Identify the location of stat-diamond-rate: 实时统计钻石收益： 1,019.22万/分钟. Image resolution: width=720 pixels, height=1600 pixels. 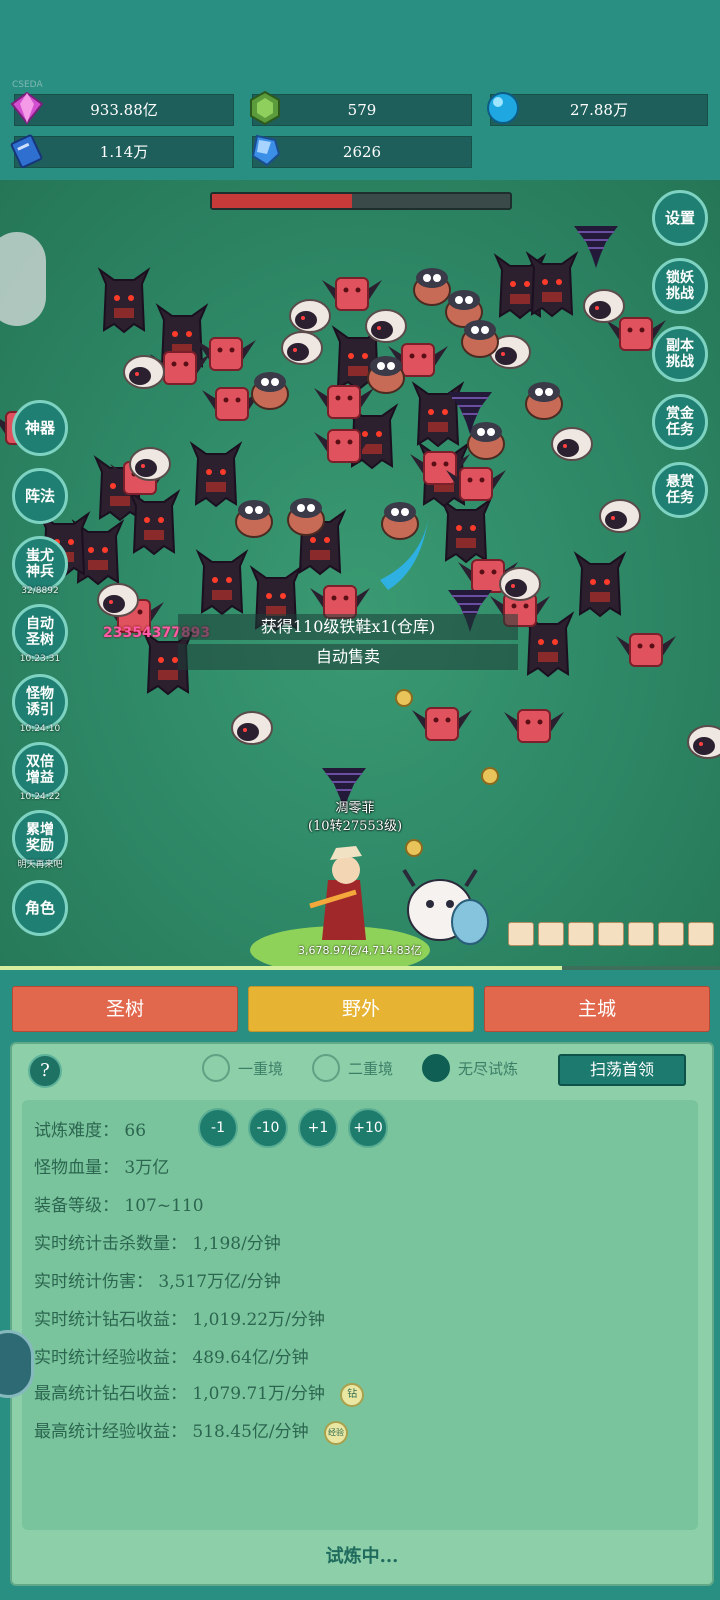
(179, 1320).